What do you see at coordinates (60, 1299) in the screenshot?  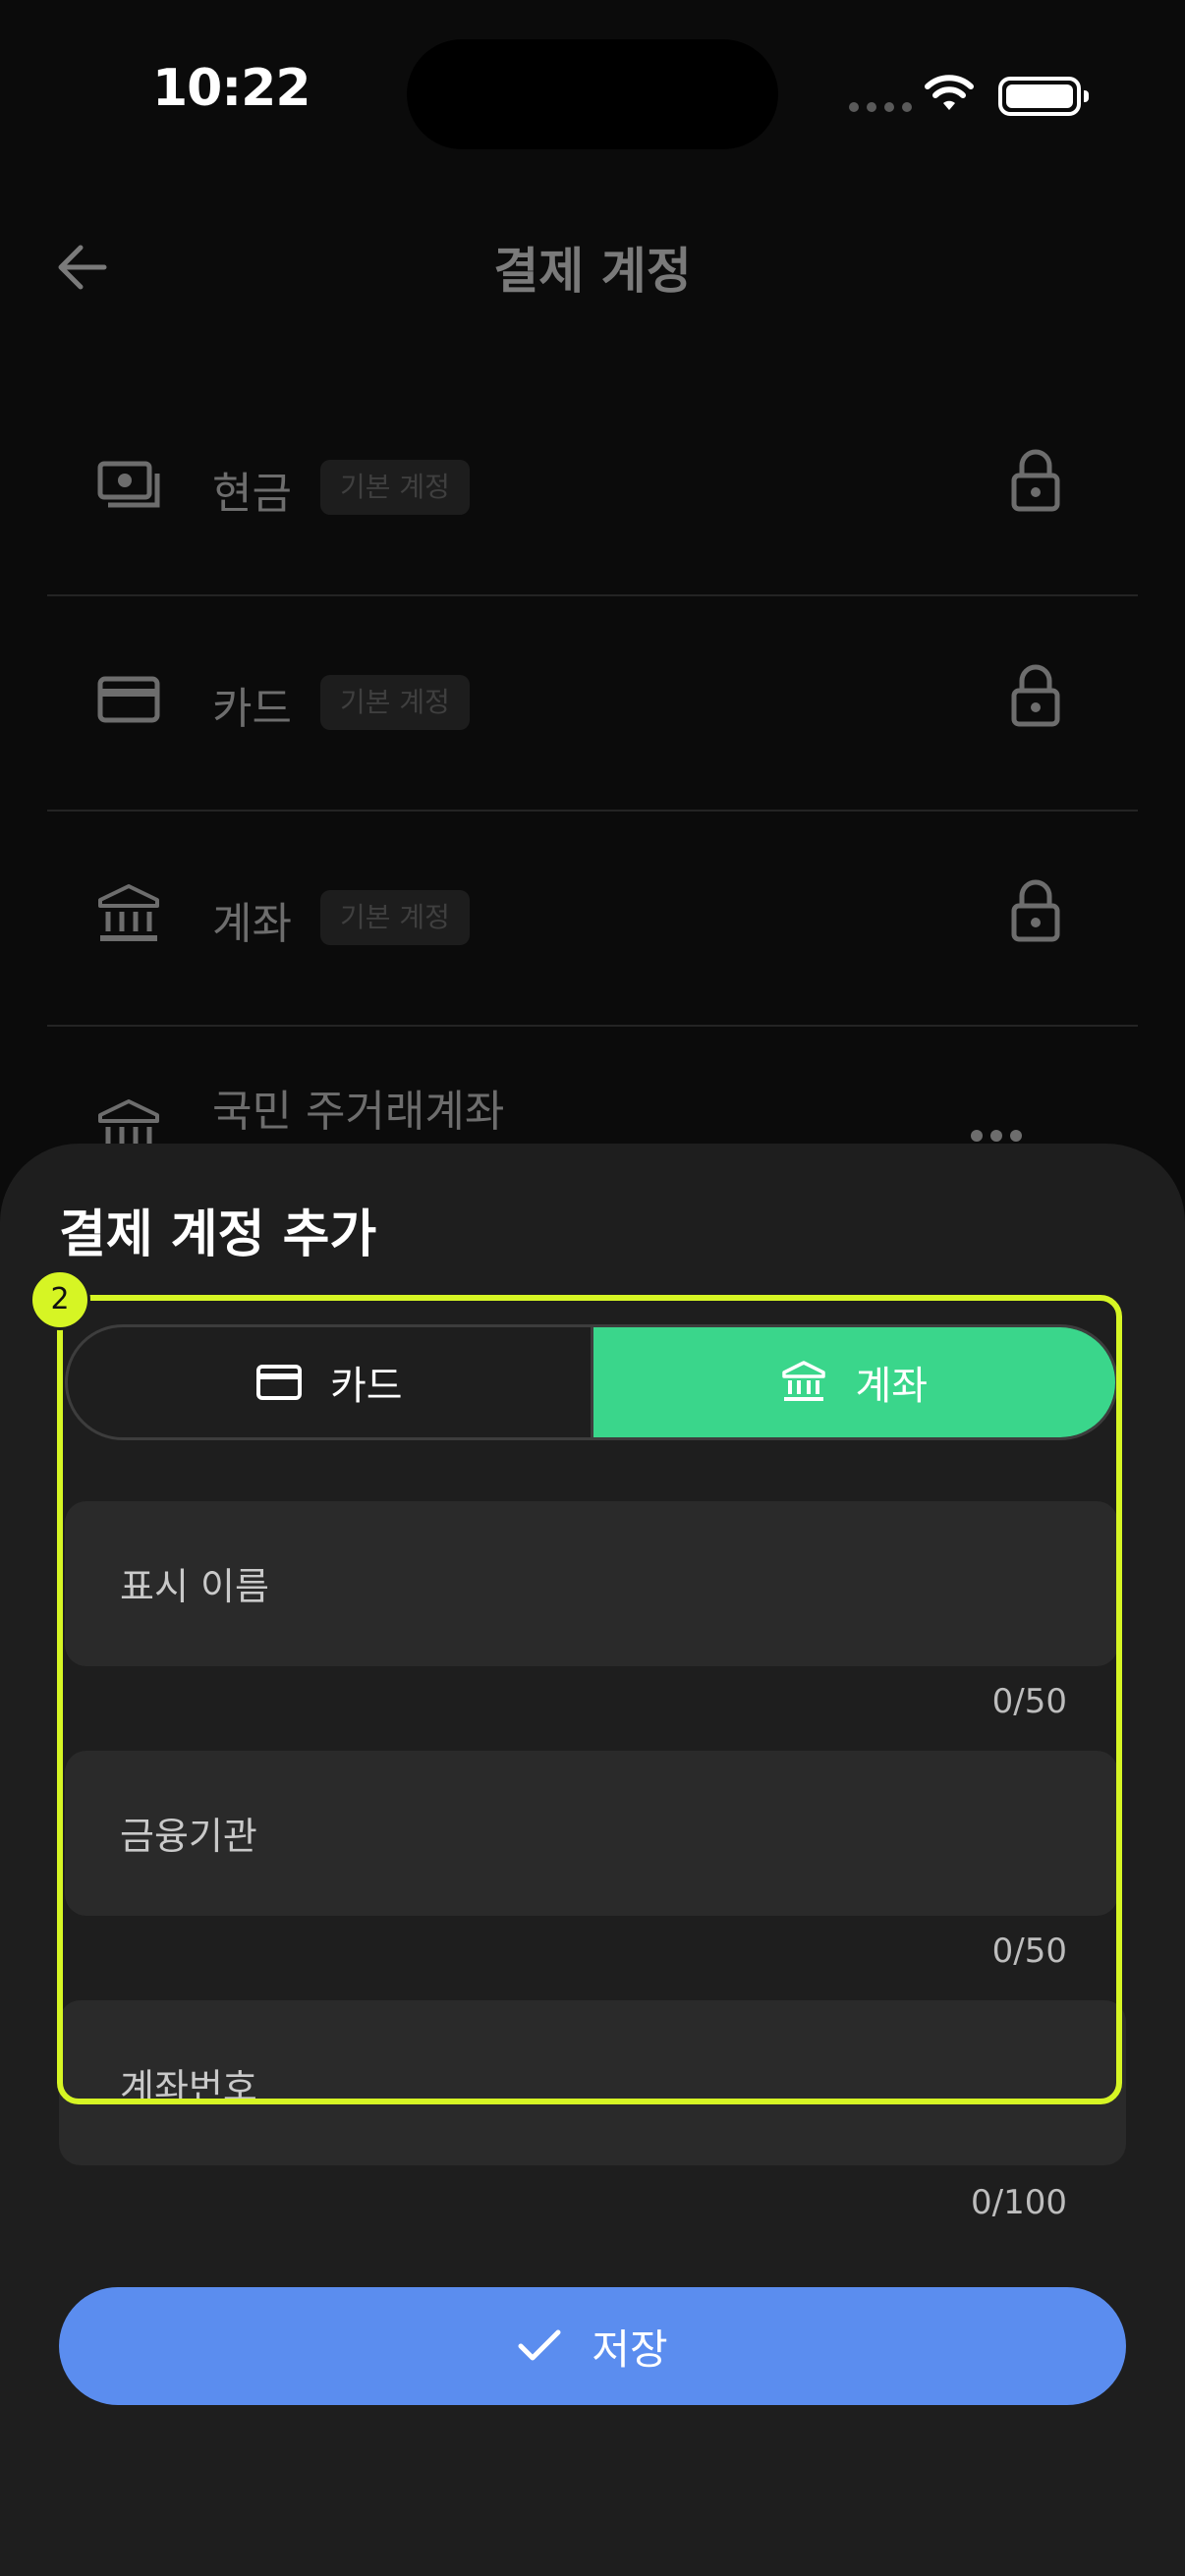 I see `highlight-number-badge: 2` at bounding box center [60, 1299].